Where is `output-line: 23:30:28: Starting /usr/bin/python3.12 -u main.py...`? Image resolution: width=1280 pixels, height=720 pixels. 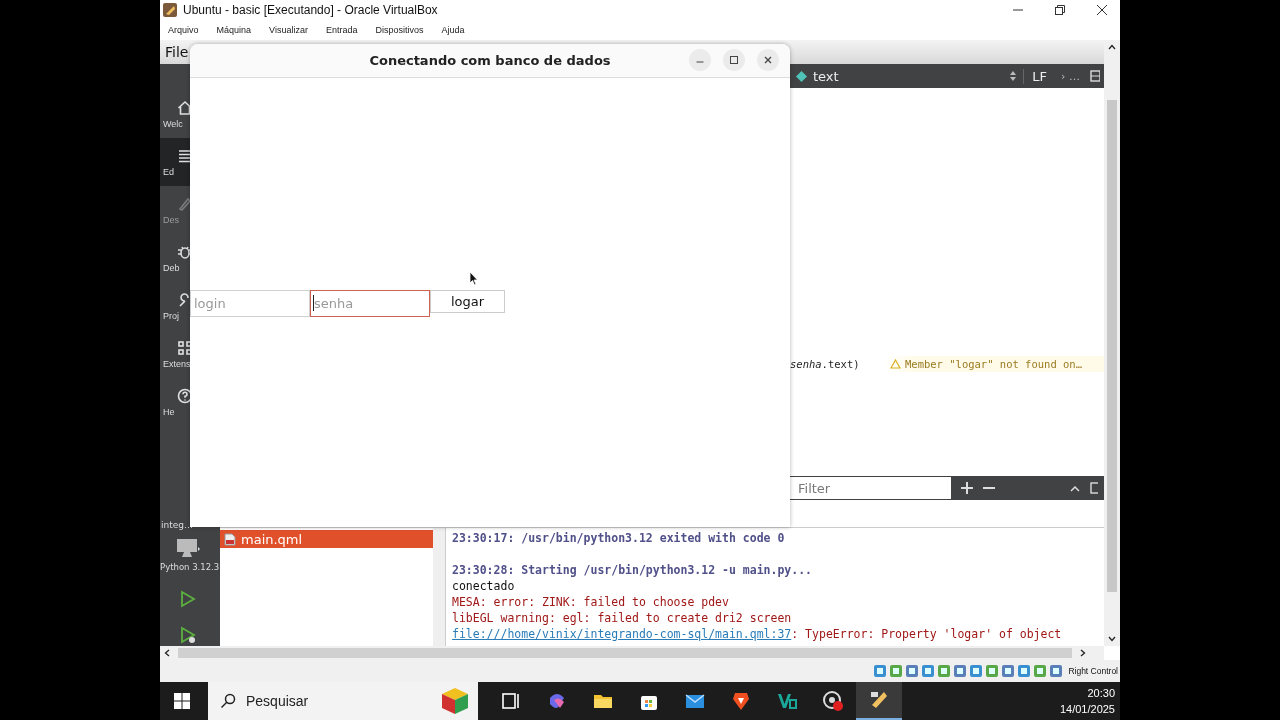
output-line: 23:30:28: Starting /usr/bin/python3.12 -u main.py... is located at coordinates (633, 570).